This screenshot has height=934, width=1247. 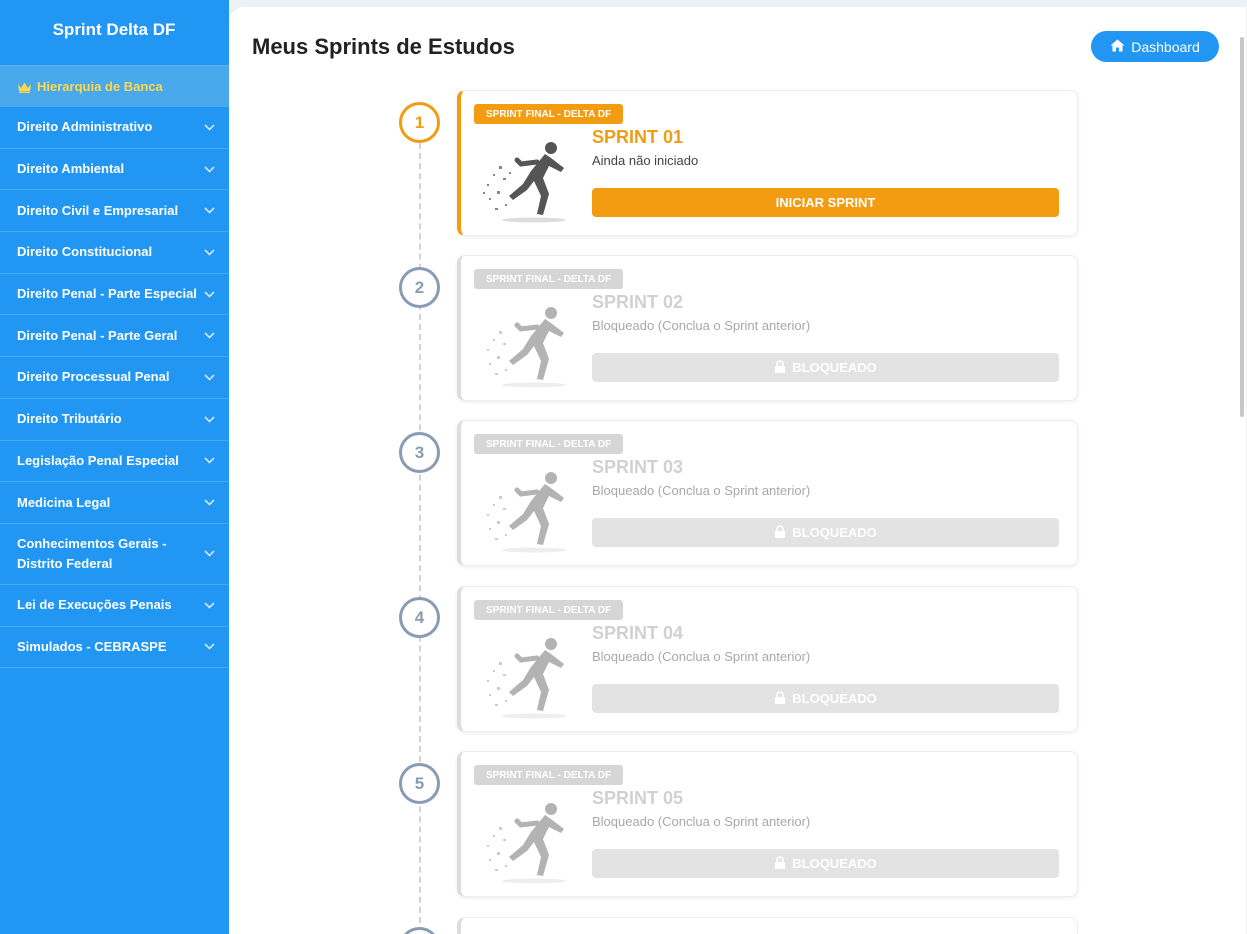 I want to click on sidebar-item-label: Conhecimentos Gerais - Distrito Federal, so click(x=92, y=553).